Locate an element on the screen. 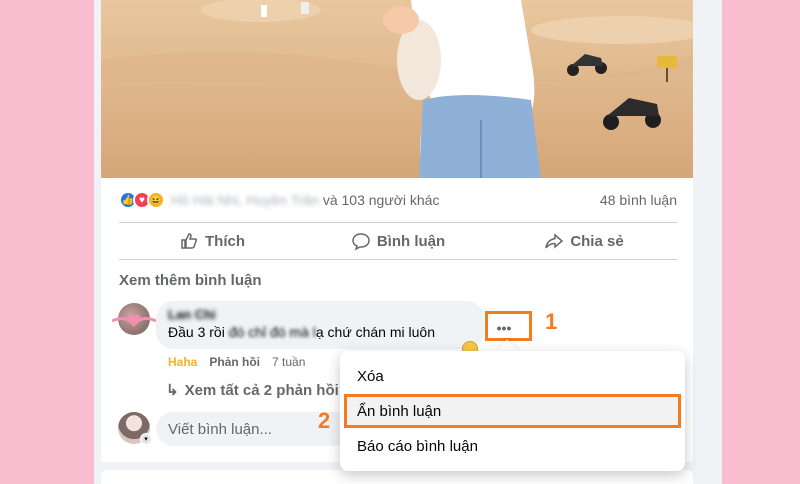 The height and width of the screenshot is (484, 800). comment-meta: Haha Phản hồi 7 tuần is located at coordinates (236, 362).